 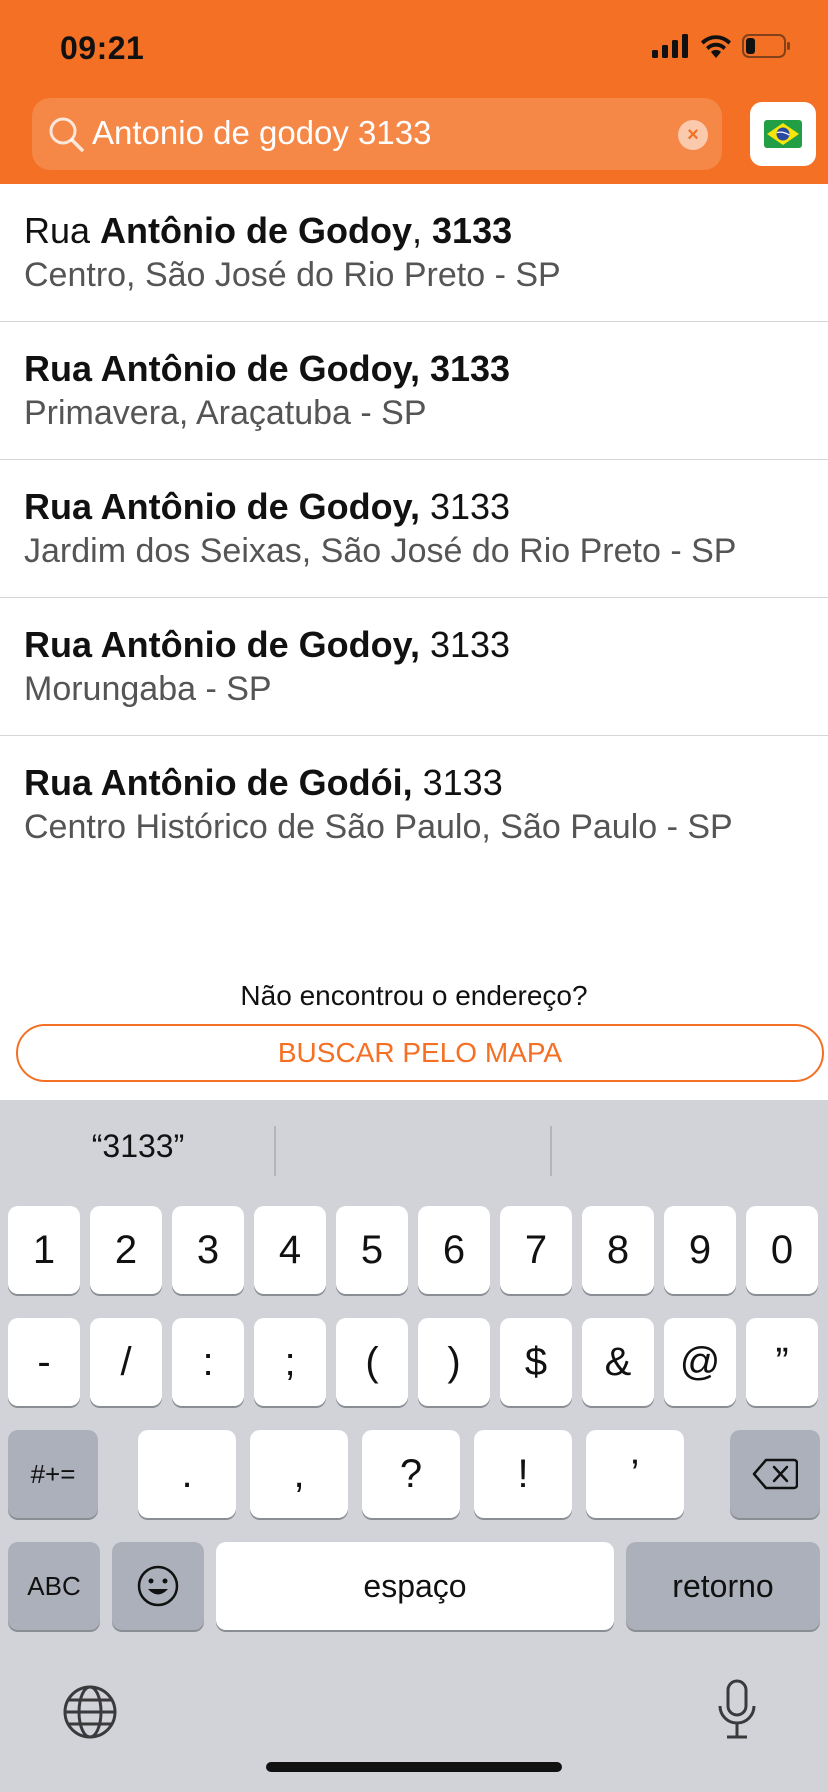 I want to click on symbols-toggle-key: #+=, so click(x=53, y=1474).